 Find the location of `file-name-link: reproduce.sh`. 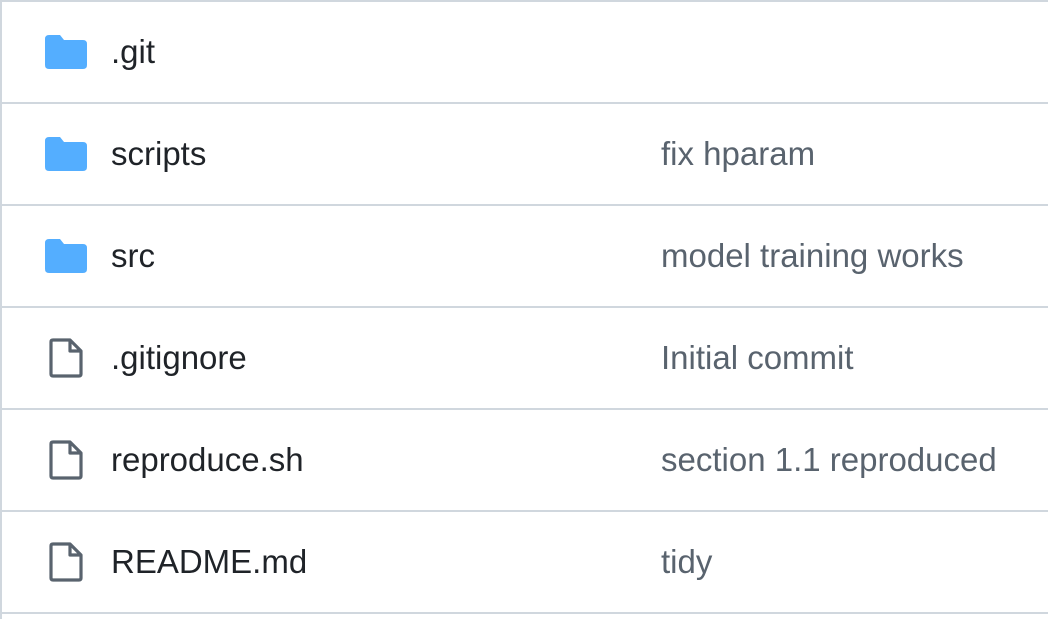

file-name-link: reproduce.sh is located at coordinates (207, 460).